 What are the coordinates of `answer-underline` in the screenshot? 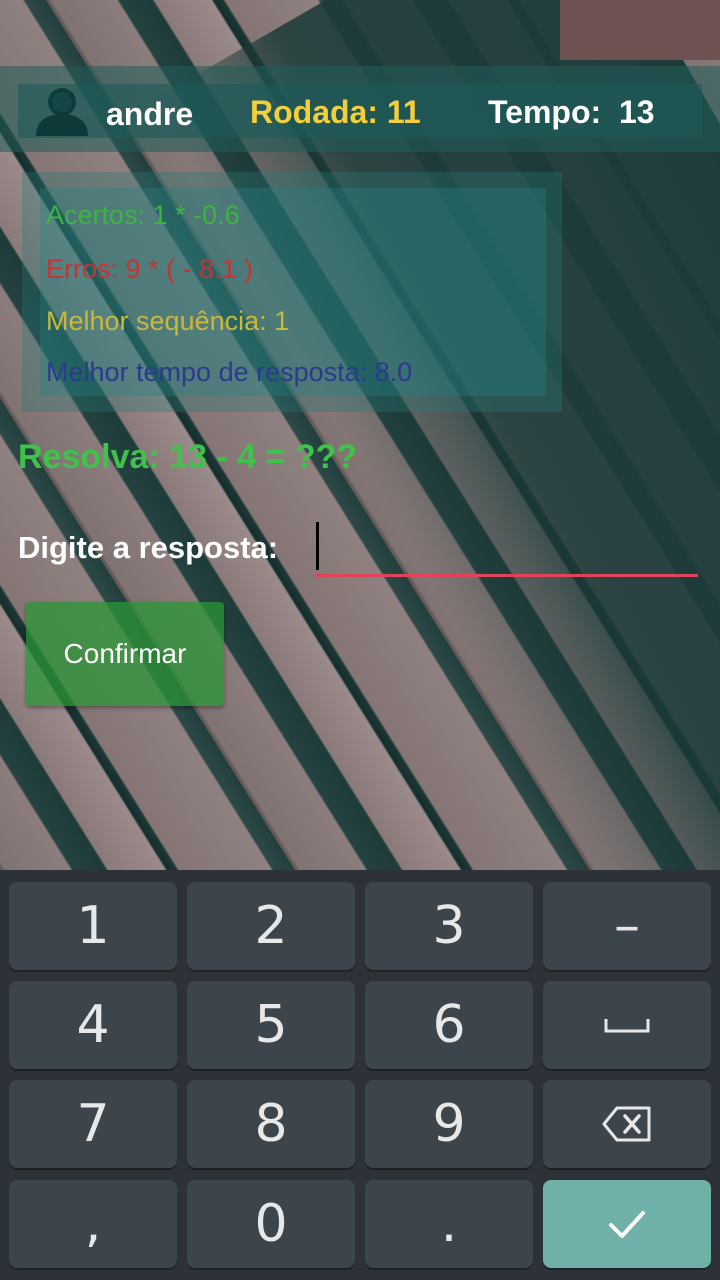 It's located at (507, 575).